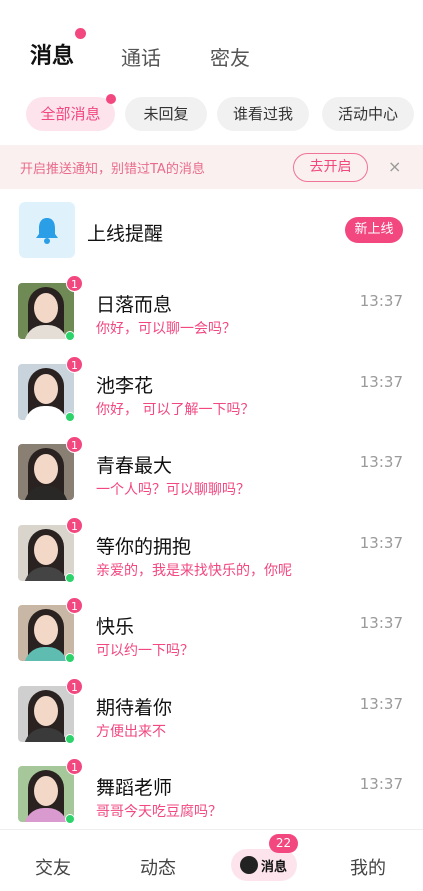 The width and height of the screenshot is (423, 891). Describe the element at coordinates (175, 409) in the screenshot. I see `message-preview: 你好， 可以了解一下吗？` at that location.